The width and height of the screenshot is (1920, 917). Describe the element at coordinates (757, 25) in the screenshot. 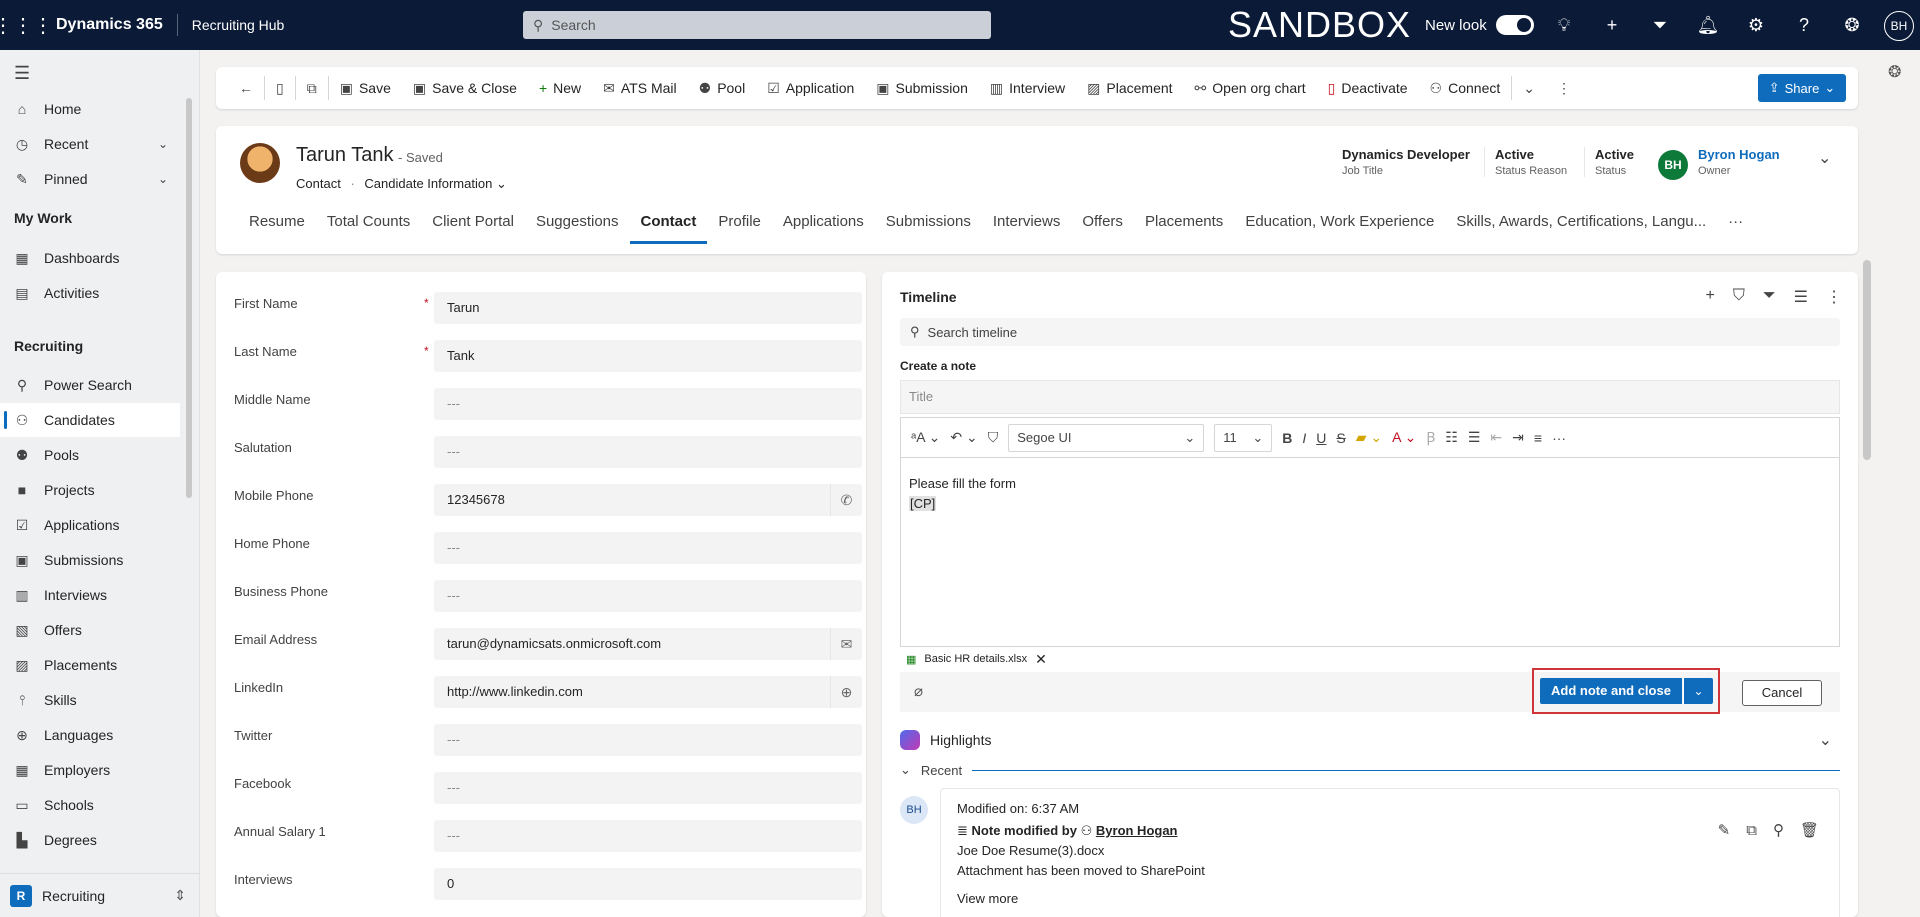

I see `global-search-input: ⚲ Search` at that location.